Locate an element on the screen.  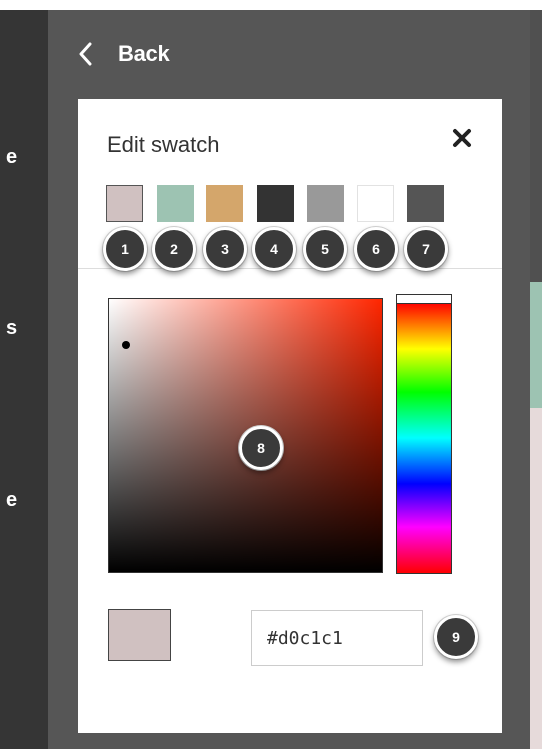
divider is located at coordinates (290, 268).